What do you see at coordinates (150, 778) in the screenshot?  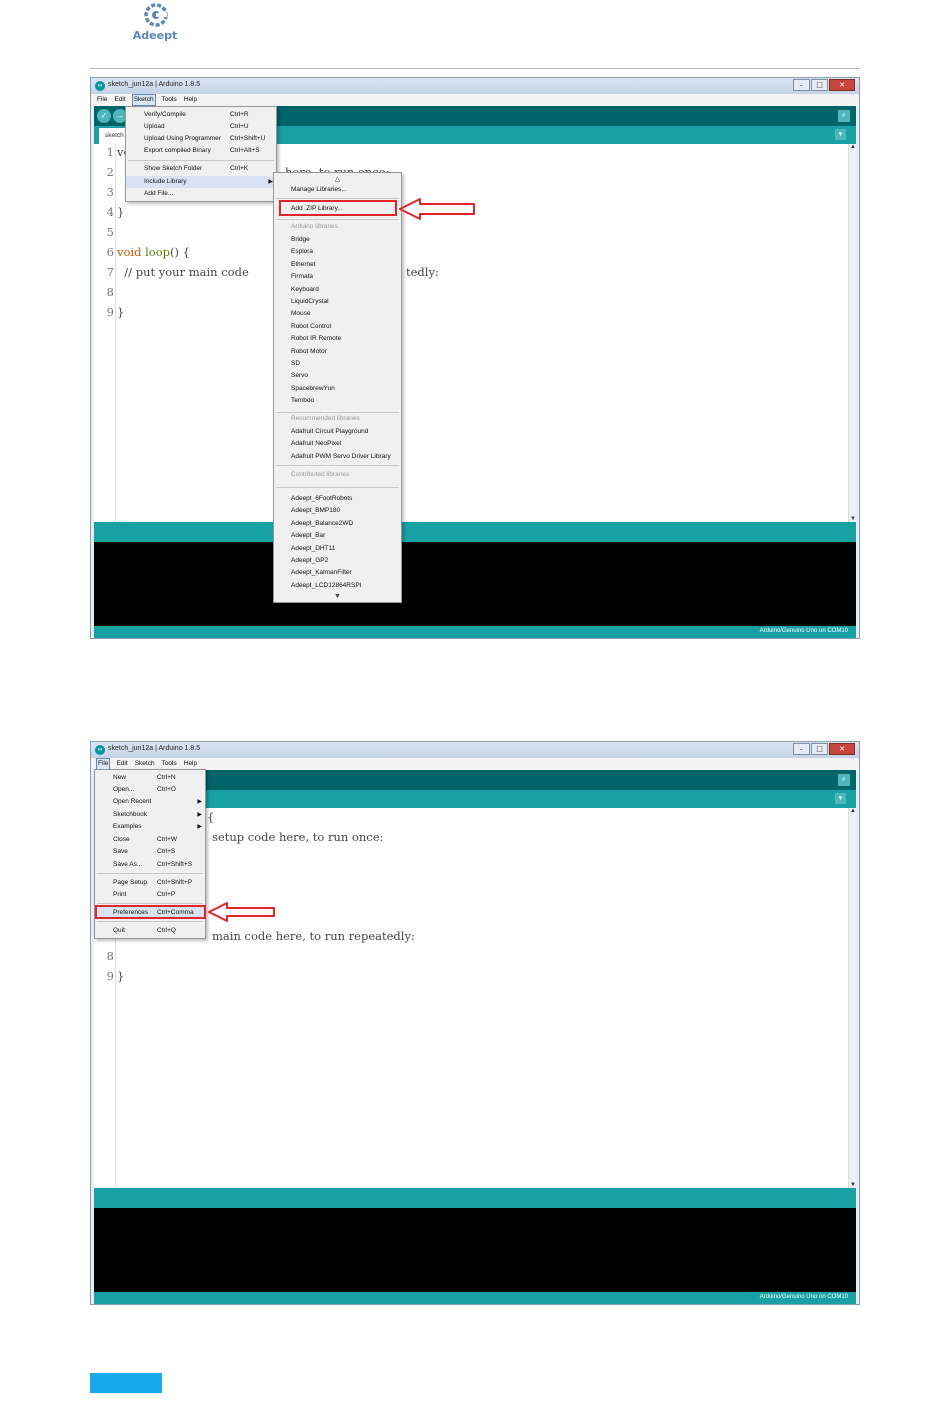 I see `menu-item-new: New Ctrl+N` at bounding box center [150, 778].